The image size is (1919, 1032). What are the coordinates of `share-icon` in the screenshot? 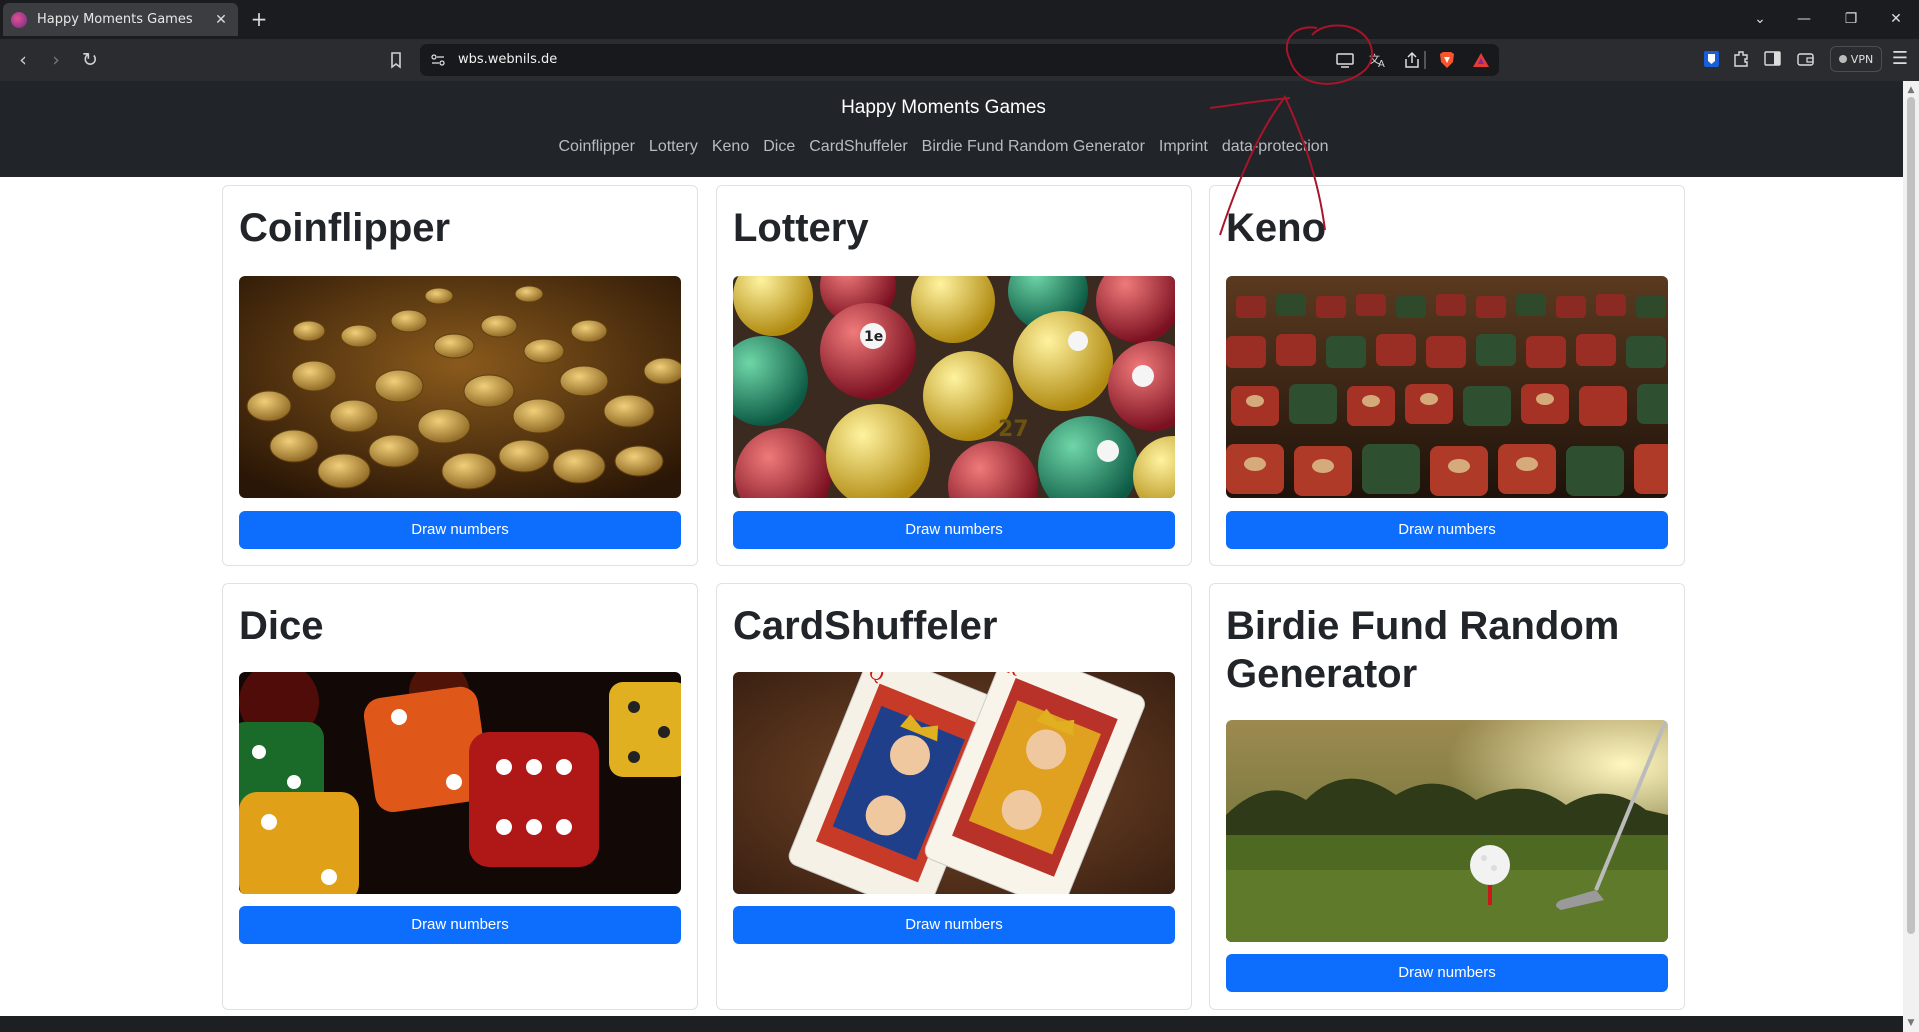 It's located at (1412, 60).